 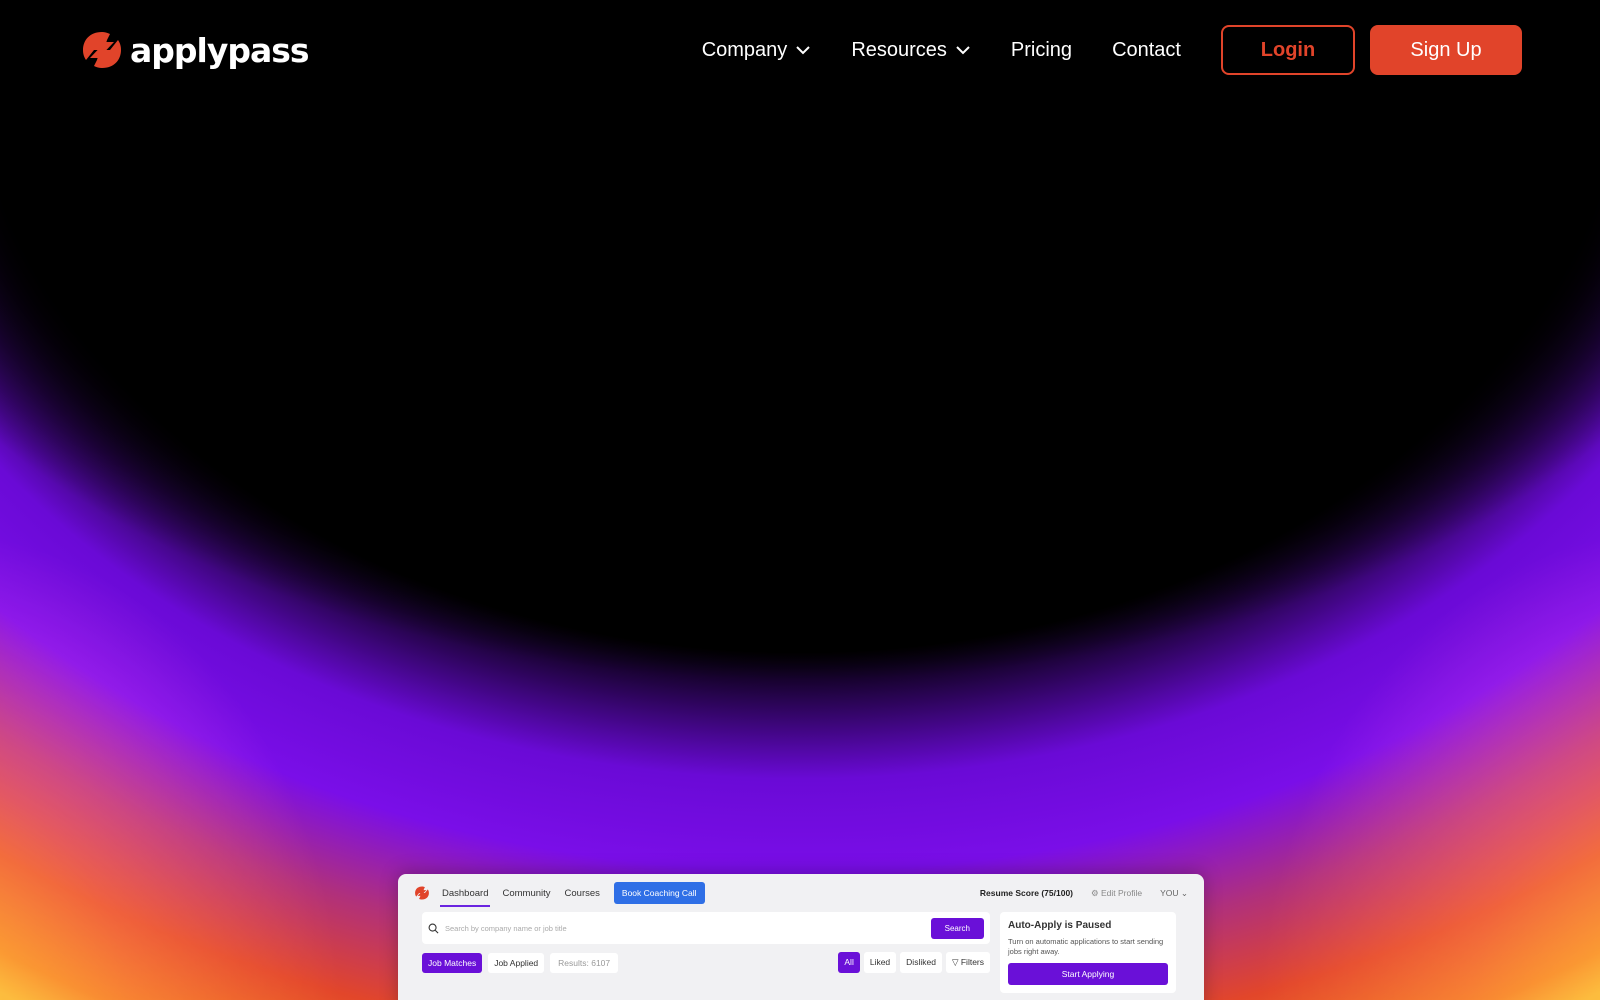 What do you see at coordinates (921, 962) in the screenshot?
I see `filter-disliked: Disliked` at bounding box center [921, 962].